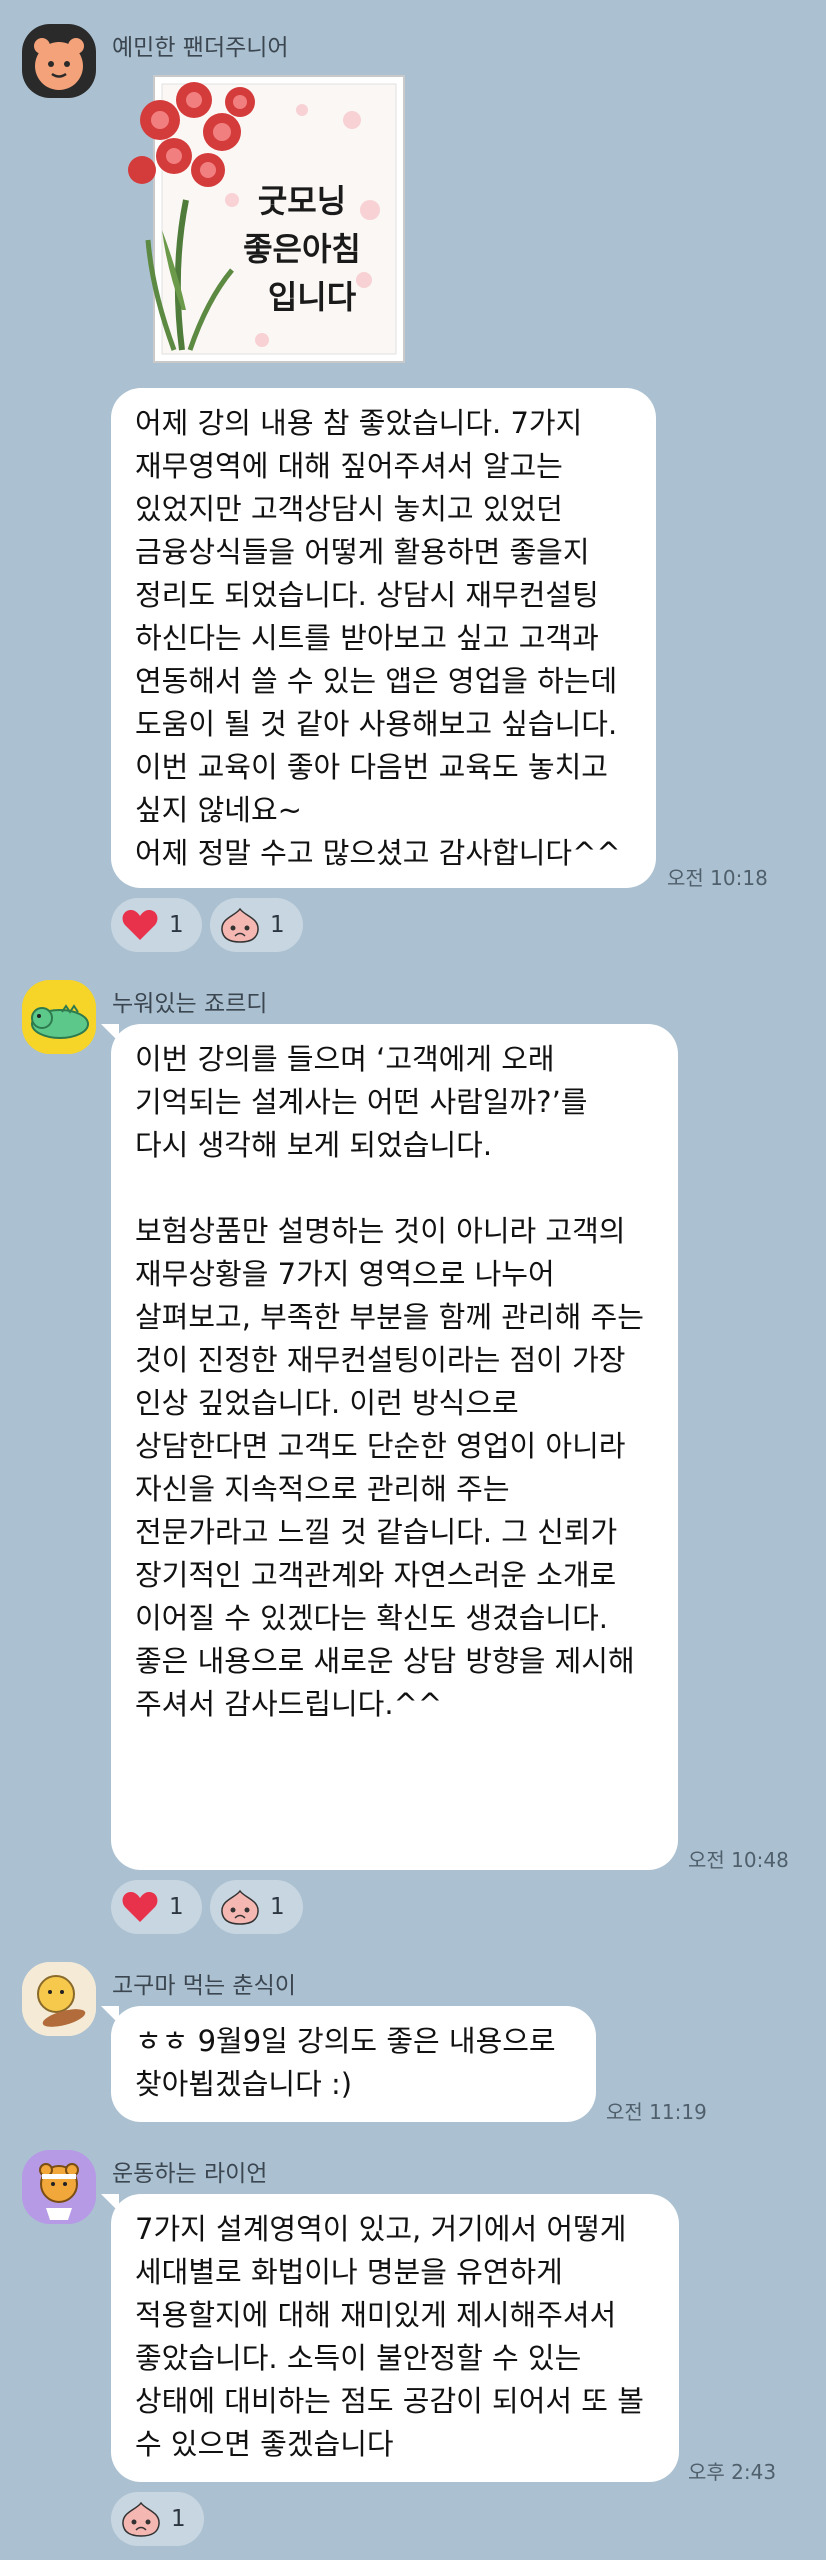 This screenshot has height=2560, width=826. Describe the element at coordinates (348, 2064) in the screenshot. I see `message-bubble: ㅎㅎ 9월9일 강의도 좋은 내용으로 찾아뵙겠습니다 :)` at that location.